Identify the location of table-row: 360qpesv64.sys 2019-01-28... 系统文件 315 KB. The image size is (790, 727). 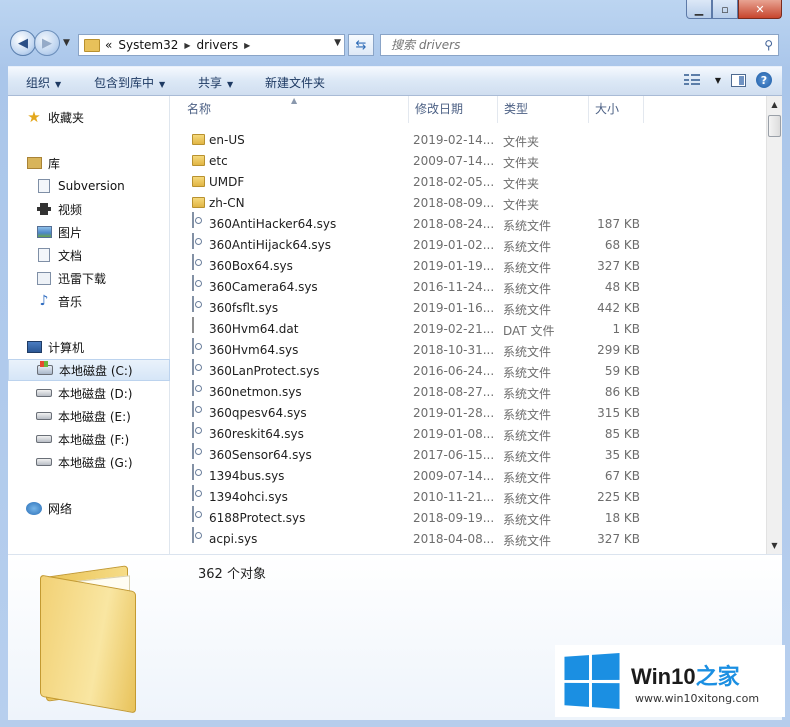
(468, 412).